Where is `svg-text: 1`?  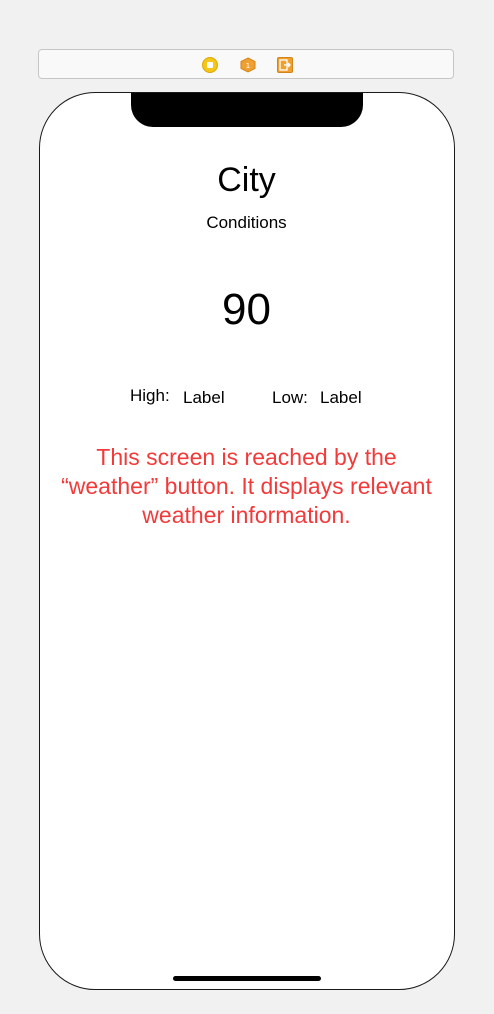
svg-text: 1 is located at coordinates (248, 66).